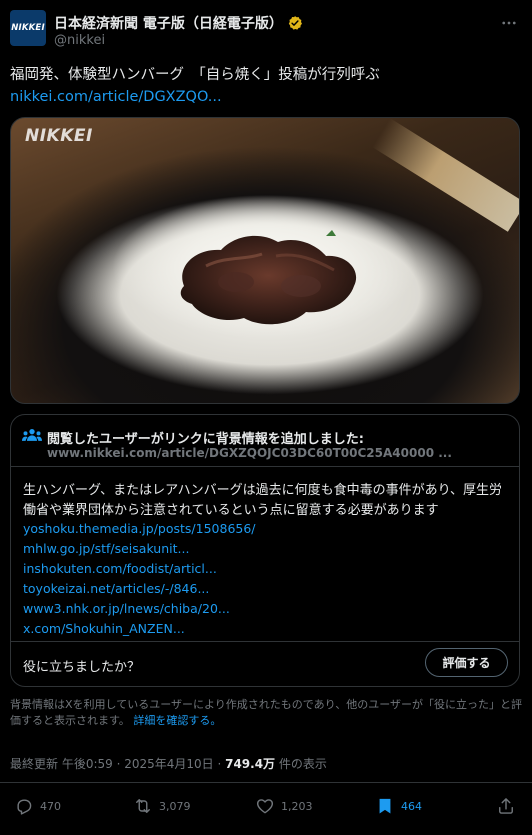 Image resolution: width=532 pixels, height=835 pixels. I want to click on helpful-question: 役に立ちましたか？, so click(82, 667).